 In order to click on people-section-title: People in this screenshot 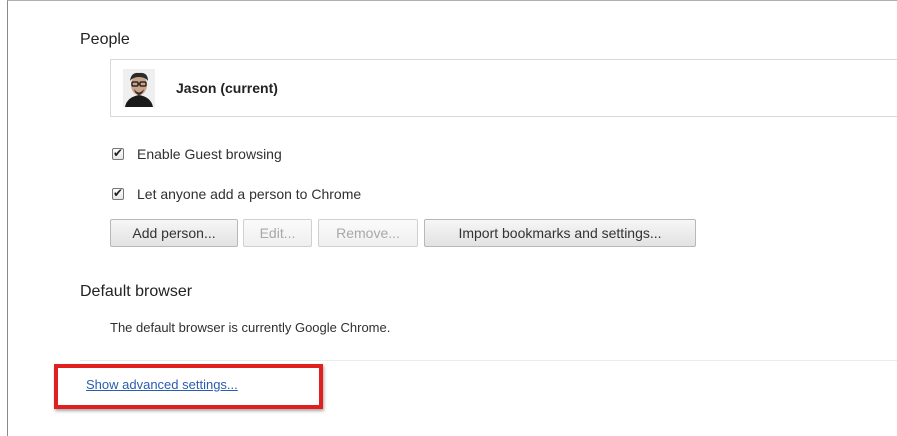, I will do `click(105, 39)`.